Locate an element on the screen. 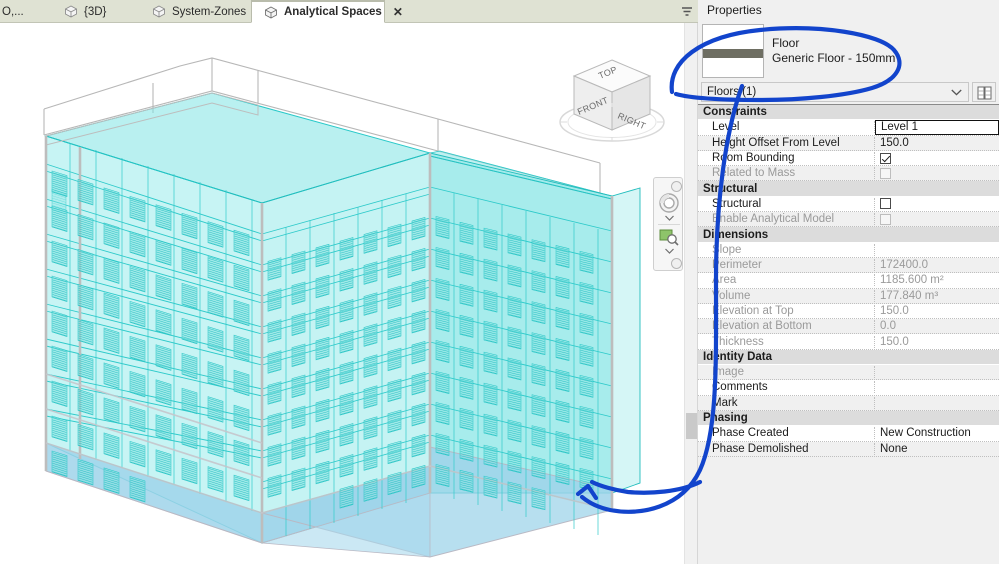 Image resolution: width=999 pixels, height=564 pixels. type-selector: Floor Generic Floor - 150mm is located at coordinates (849, 51).